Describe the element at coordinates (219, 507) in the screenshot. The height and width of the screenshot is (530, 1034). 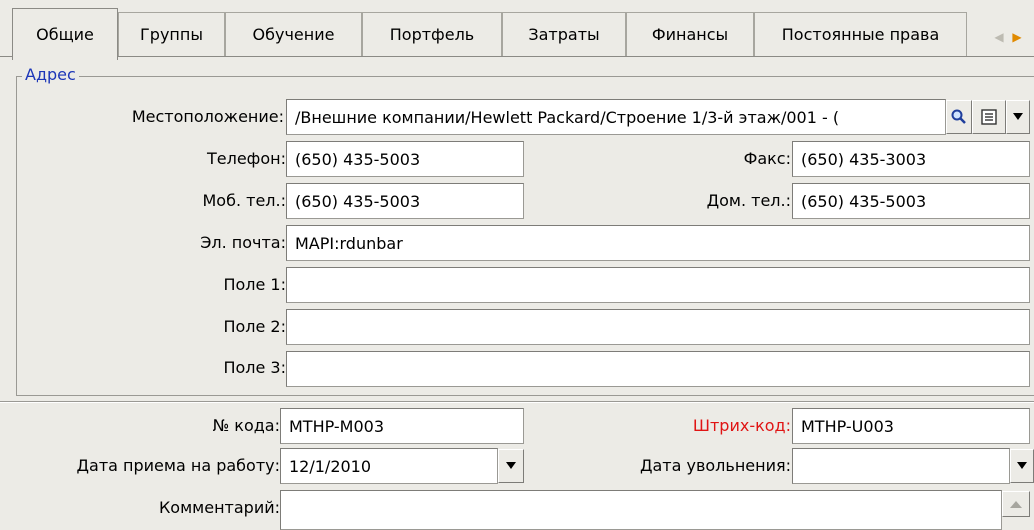
I see `comment-label: Комментарий:` at that location.